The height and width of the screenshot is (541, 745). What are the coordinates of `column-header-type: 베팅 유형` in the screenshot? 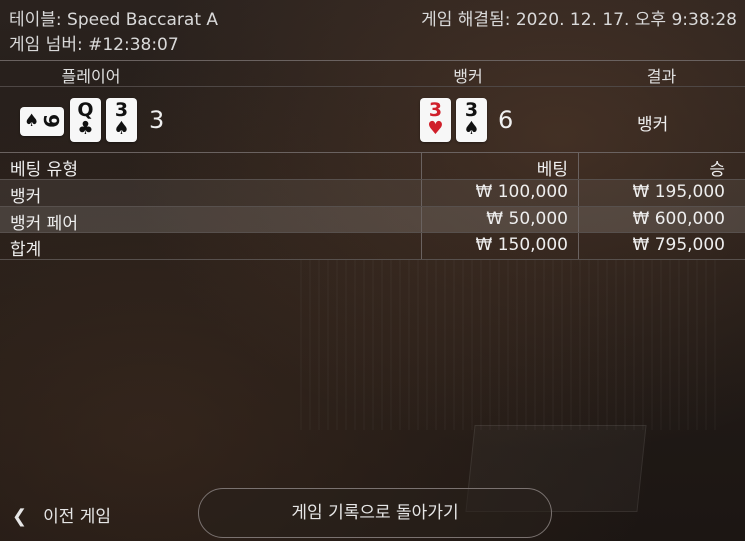 It's located at (44, 170).